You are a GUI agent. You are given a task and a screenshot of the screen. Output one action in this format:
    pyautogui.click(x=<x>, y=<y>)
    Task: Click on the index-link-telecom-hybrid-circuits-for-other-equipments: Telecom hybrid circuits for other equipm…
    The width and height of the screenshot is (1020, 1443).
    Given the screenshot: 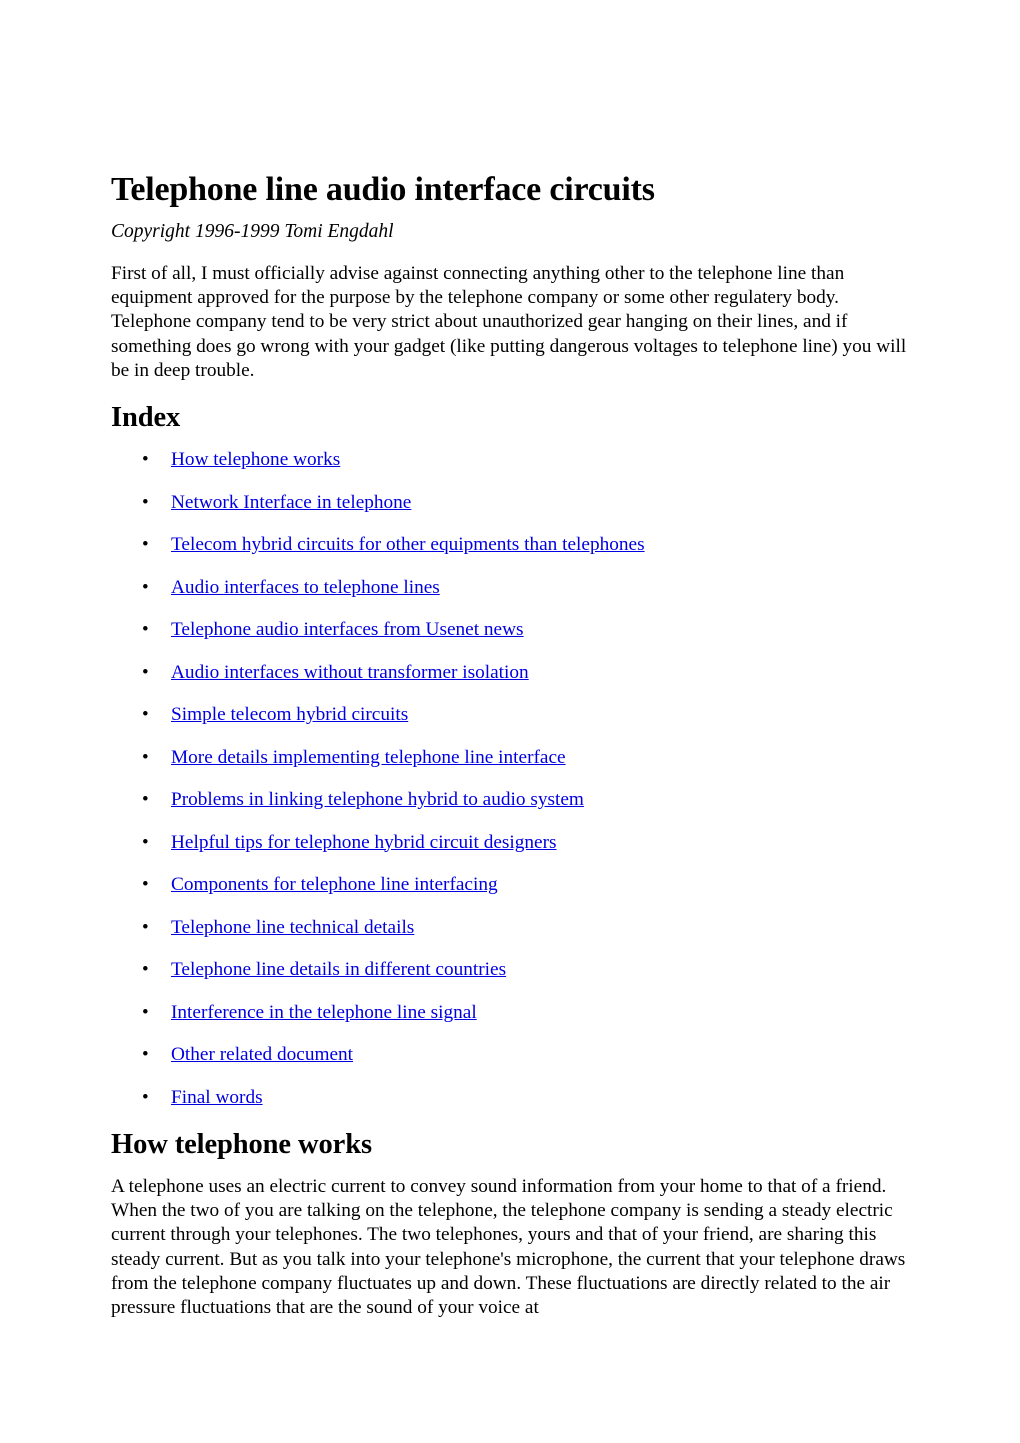 What is the action you would take?
    pyautogui.click(x=408, y=544)
    